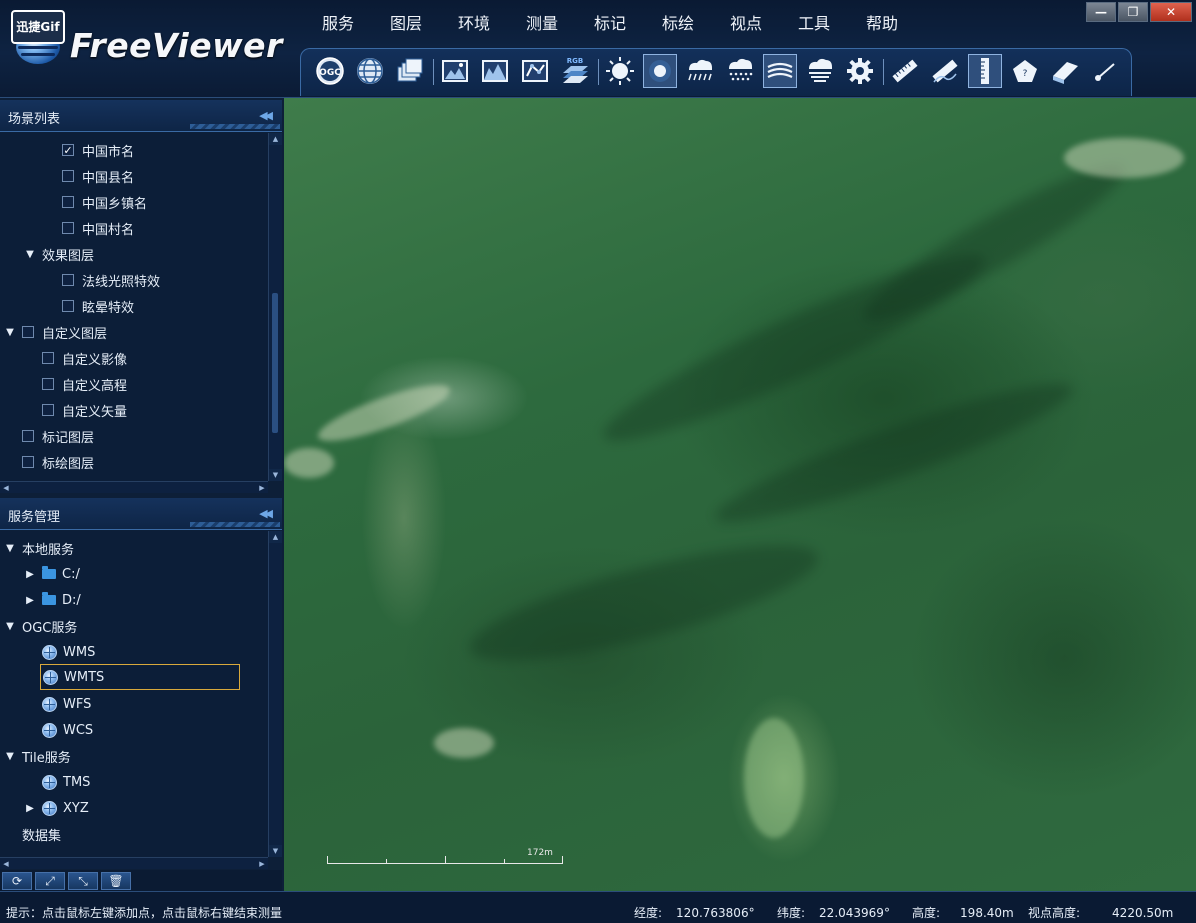 Image resolution: width=1196 pixels, height=923 pixels. What do you see at coordinates (83, 881) in the screenshot?
I see `collapse-icon: ⤡` at bounding box center [83, 881].